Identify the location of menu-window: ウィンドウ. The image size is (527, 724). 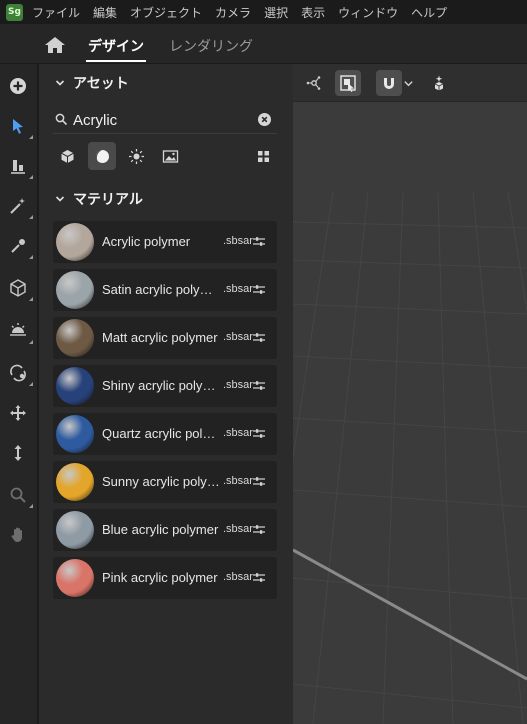
(368, 12).